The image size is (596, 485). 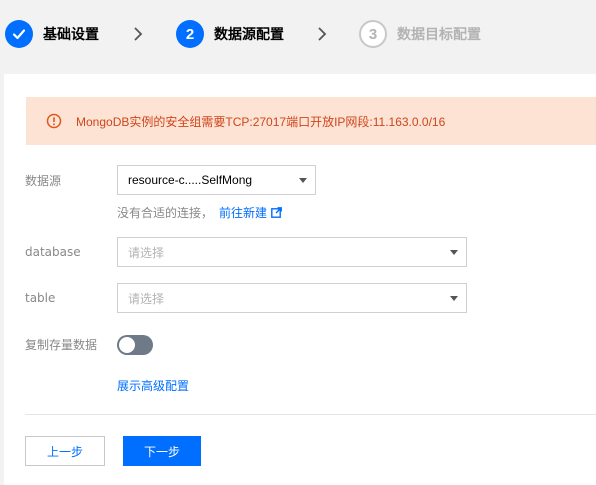 What do you see at coordinates (153, 385) in the screenshot?
I see `show-advanced-link: 展示高级配置` at bounding box center [153, 385].